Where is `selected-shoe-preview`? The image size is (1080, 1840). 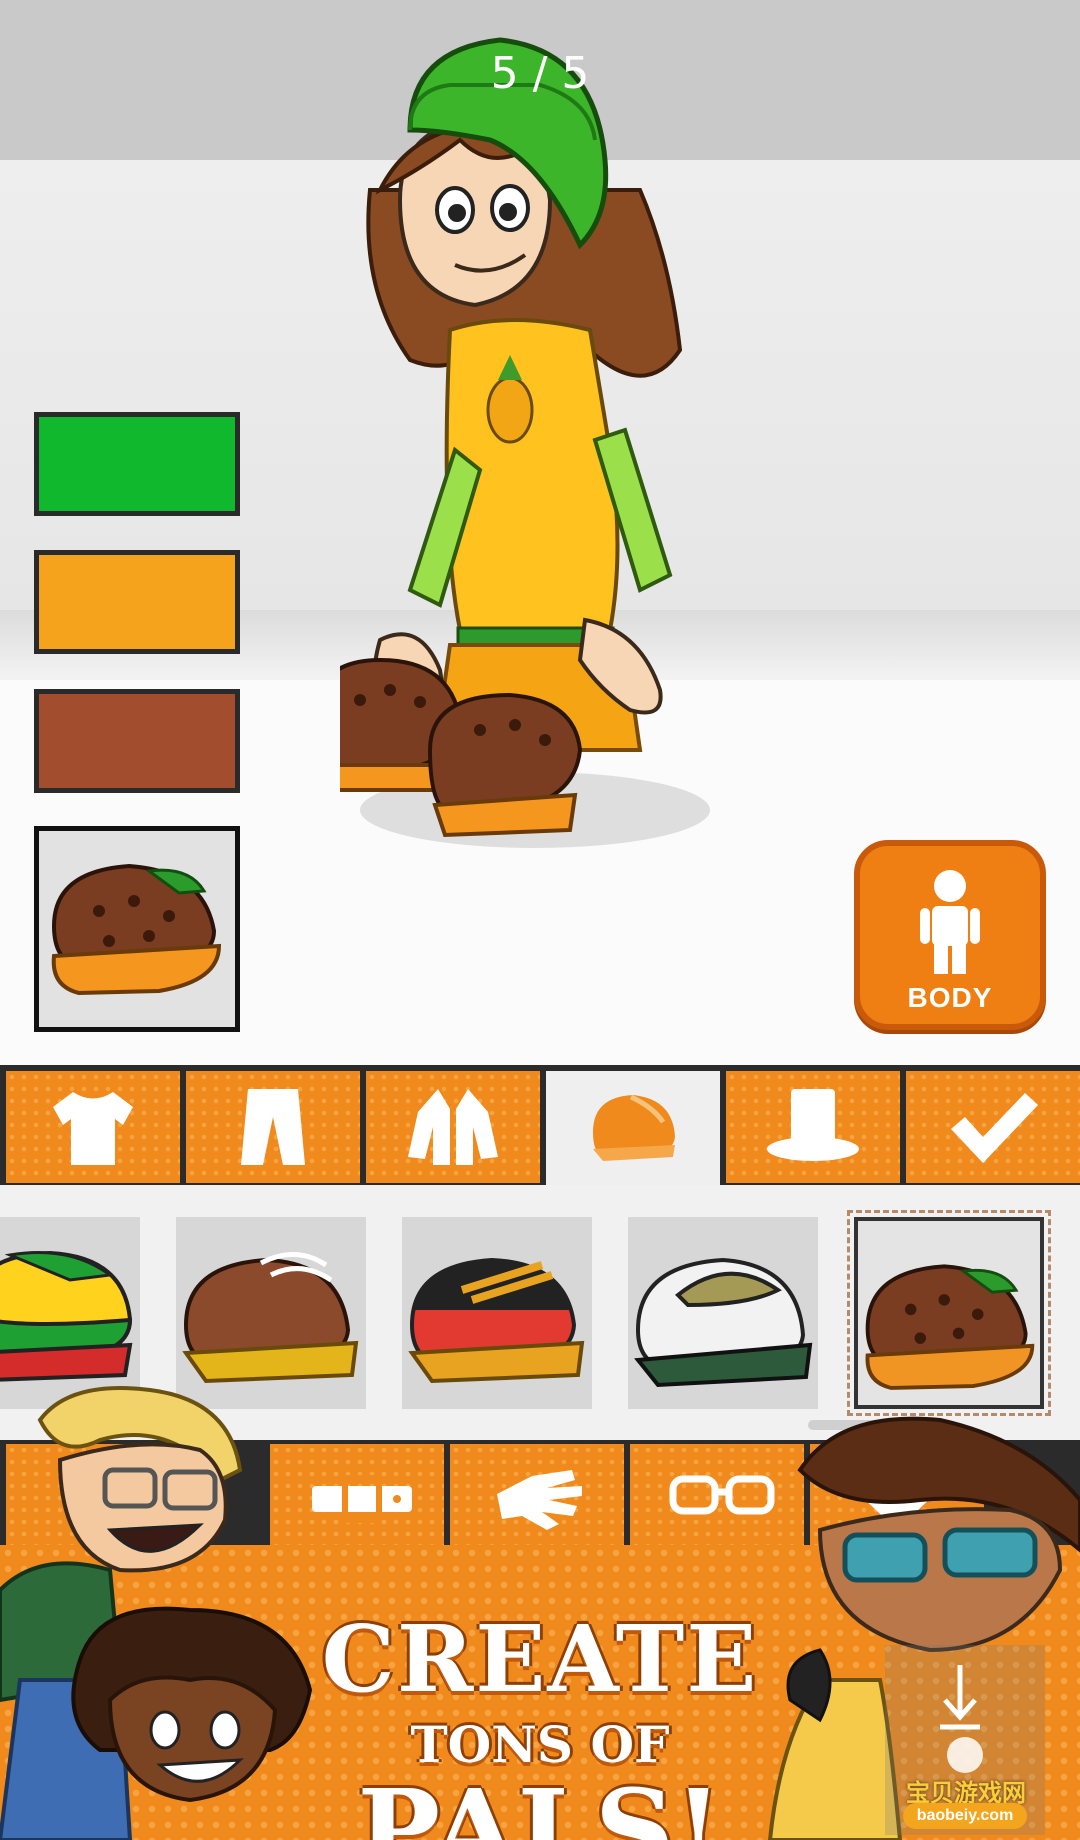
selected-shoe-preview is located at coordinates (137, 929).